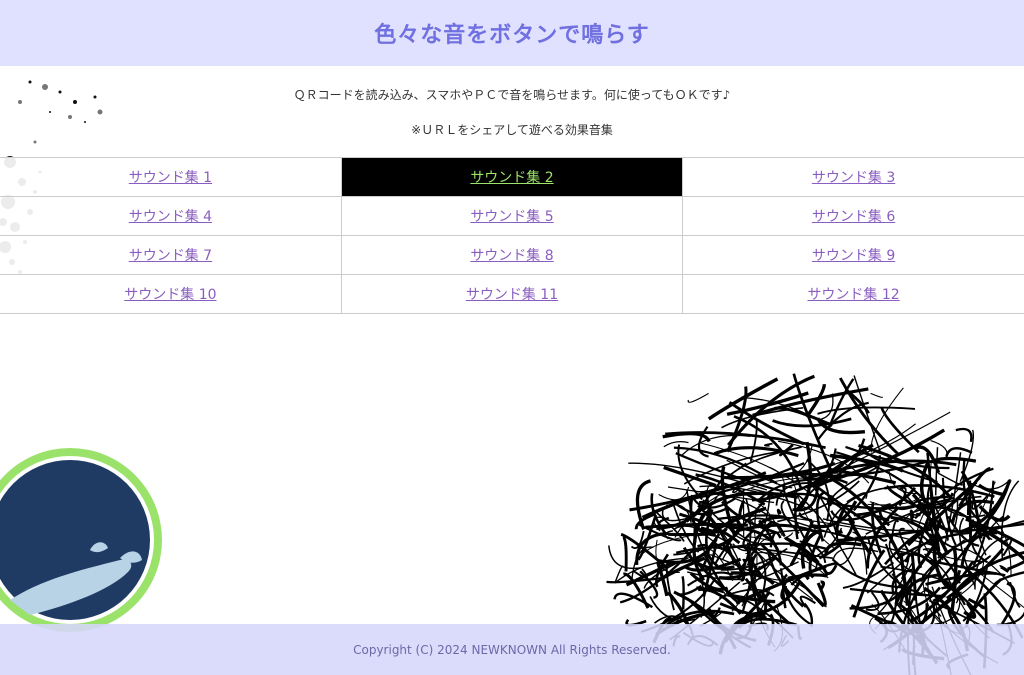  I want to click on sound-set-link-2: サウンド集 2, so click(511, 178).